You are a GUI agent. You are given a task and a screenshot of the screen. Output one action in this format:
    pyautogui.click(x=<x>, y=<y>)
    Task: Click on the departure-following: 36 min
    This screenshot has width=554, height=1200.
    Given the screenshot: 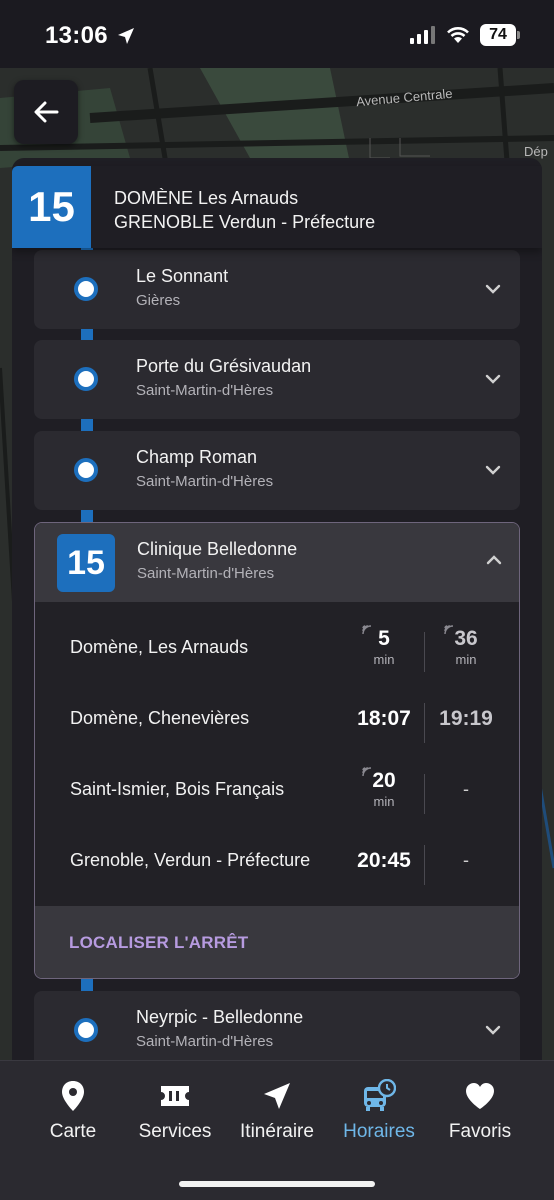 What is the action you would take?
    pyautogui.click(x=466, y=647)
    